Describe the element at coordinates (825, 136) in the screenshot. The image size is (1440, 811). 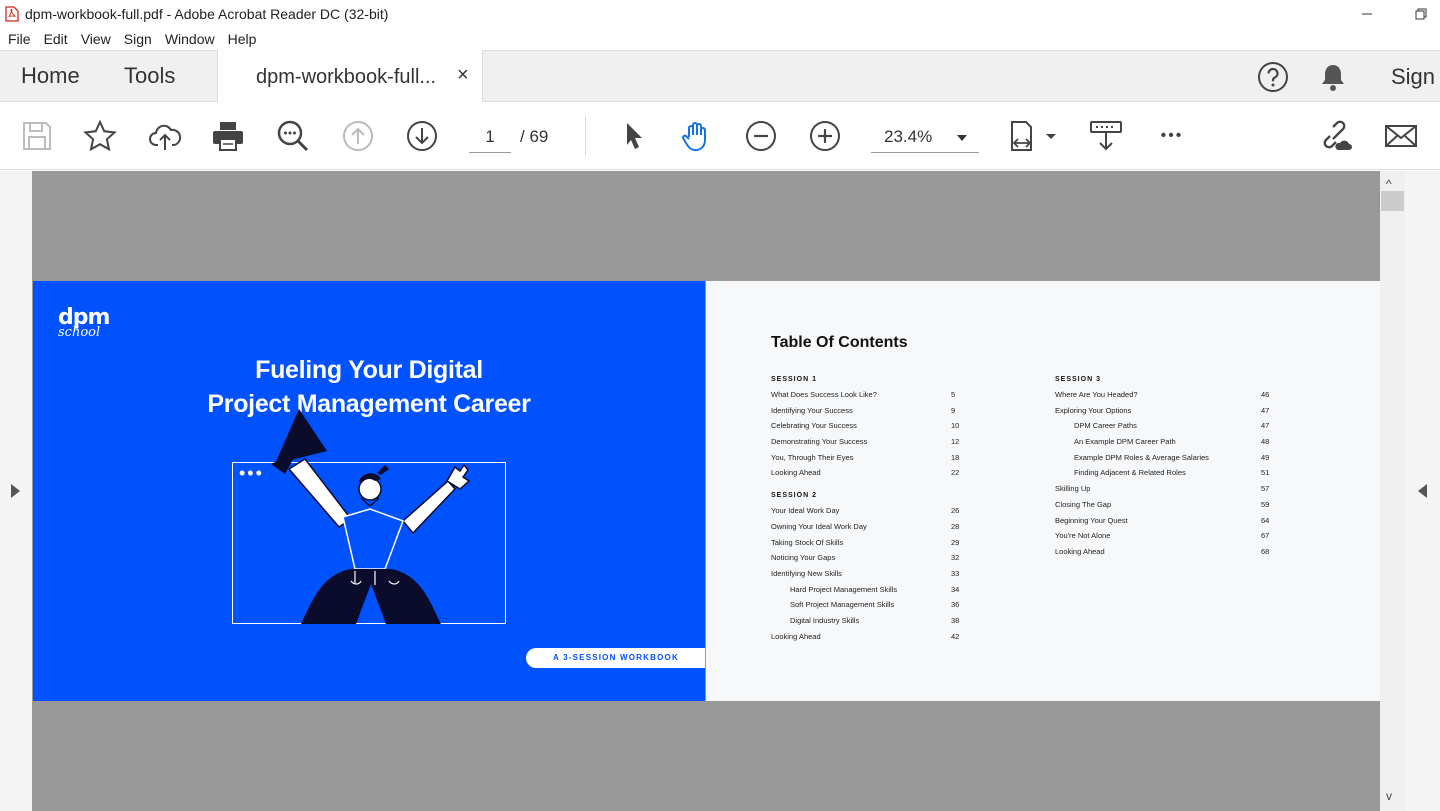
I see `zoom-in-button` at that location.